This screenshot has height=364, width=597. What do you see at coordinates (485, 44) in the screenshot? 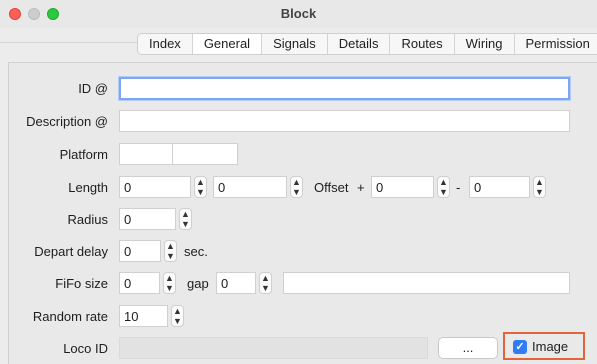
I see `tab-wiring: Wiring` at bounding box center [485, 44].